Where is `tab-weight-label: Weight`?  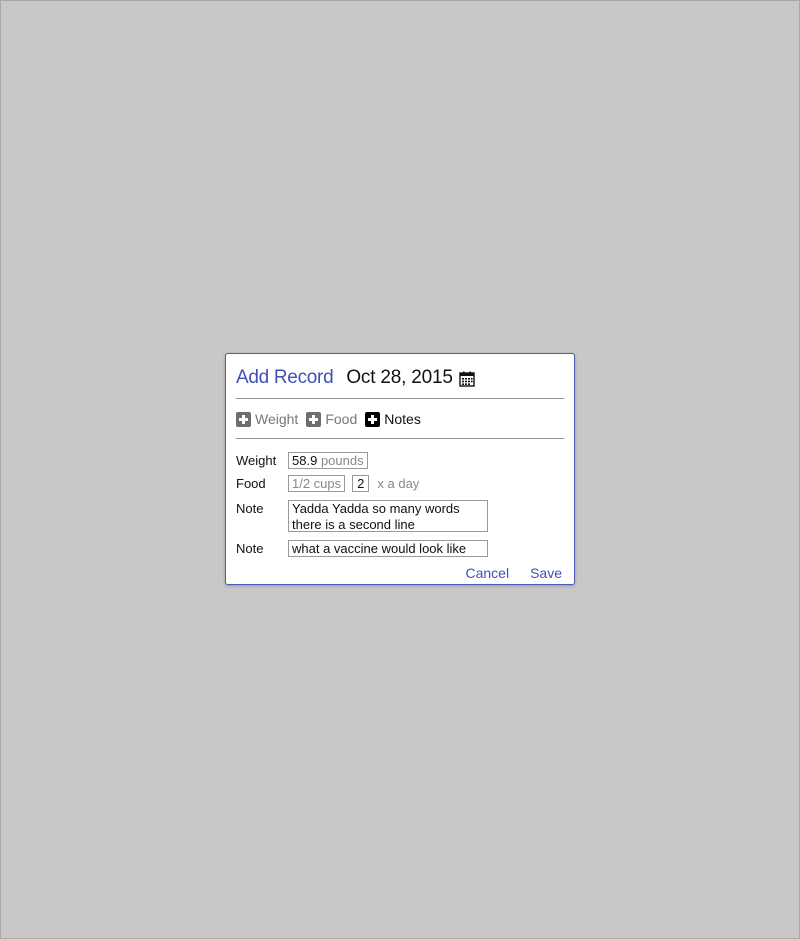 tab-weight-label: Weight is located at coordinates (277, 419).